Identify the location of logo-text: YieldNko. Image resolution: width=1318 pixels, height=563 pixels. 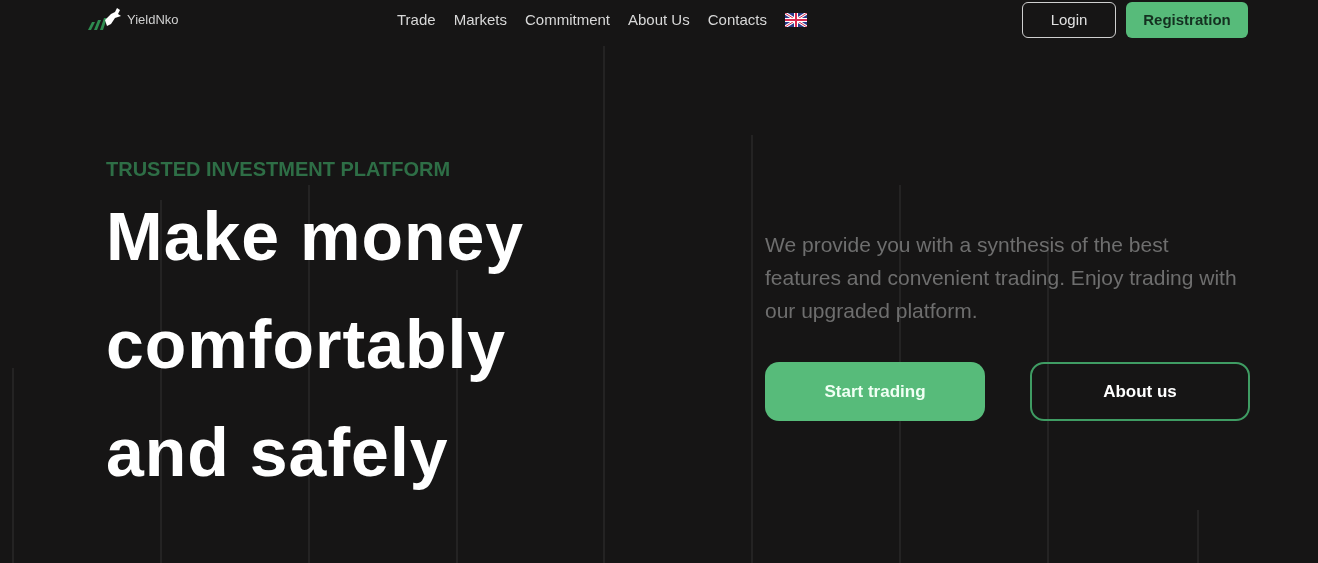
(153, 20).